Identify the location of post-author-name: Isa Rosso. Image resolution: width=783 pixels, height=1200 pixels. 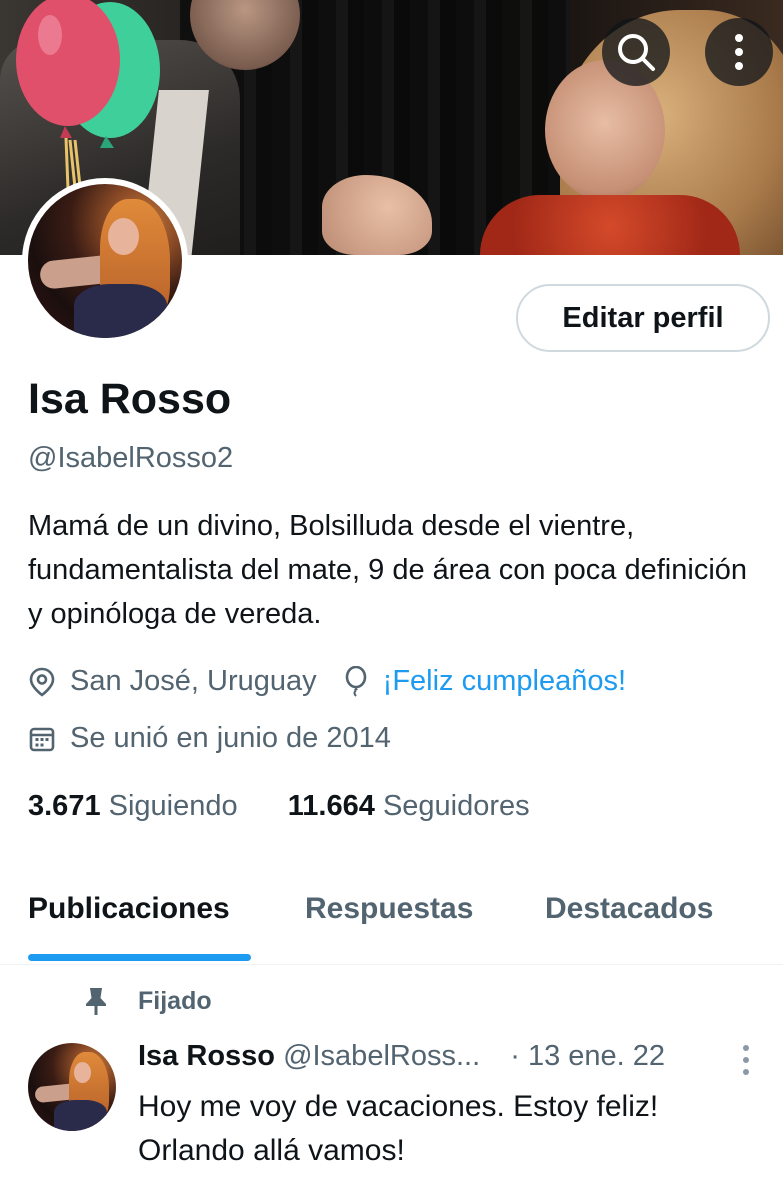
(206, 1056).